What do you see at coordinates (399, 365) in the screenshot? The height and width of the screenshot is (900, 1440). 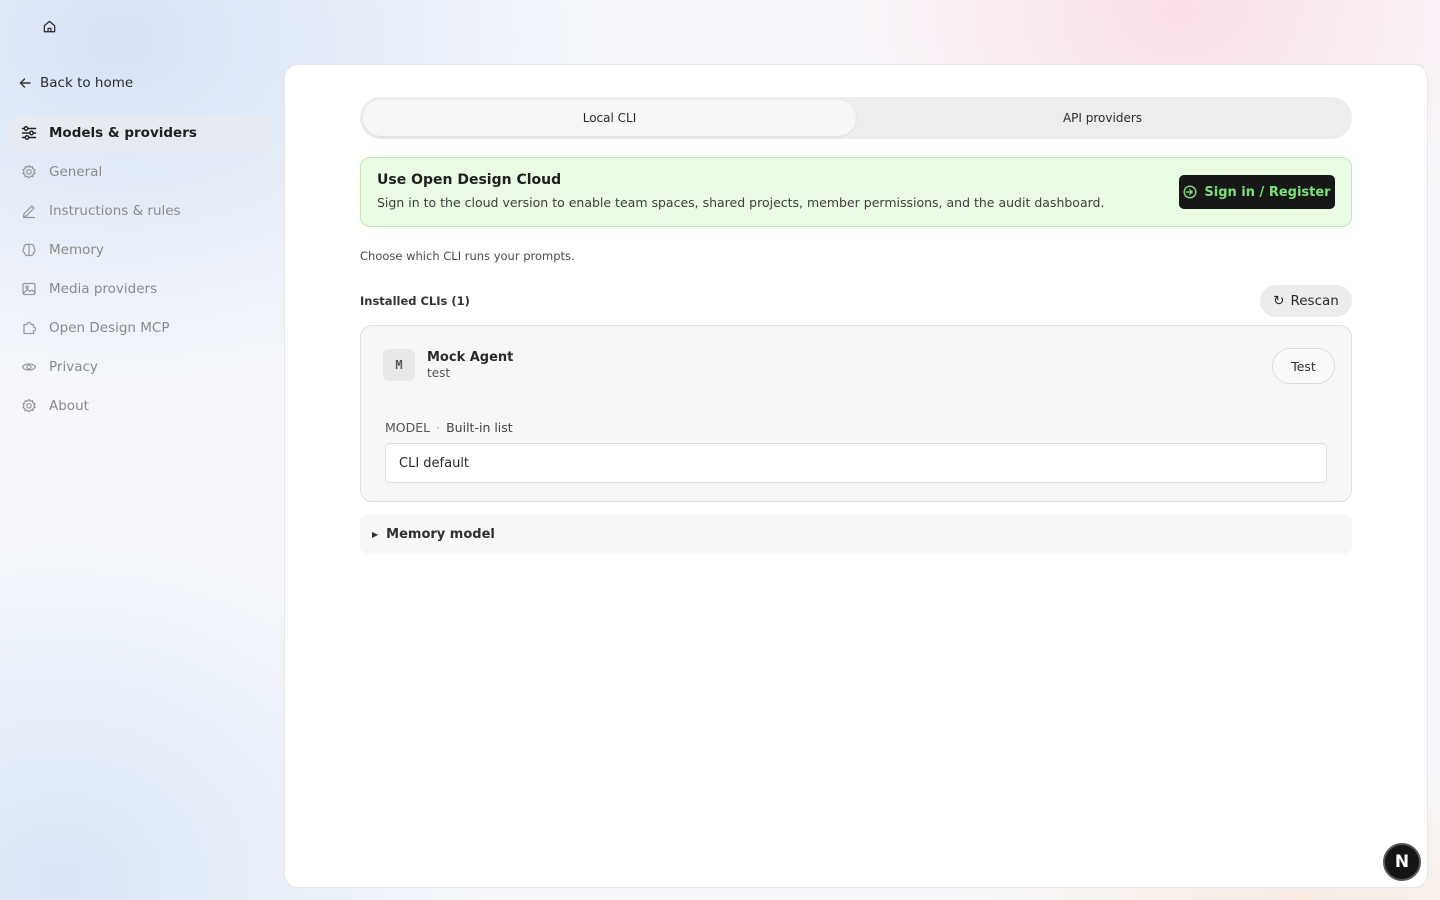 I see `agent-avatar: M` at bounding box center [399, 365].